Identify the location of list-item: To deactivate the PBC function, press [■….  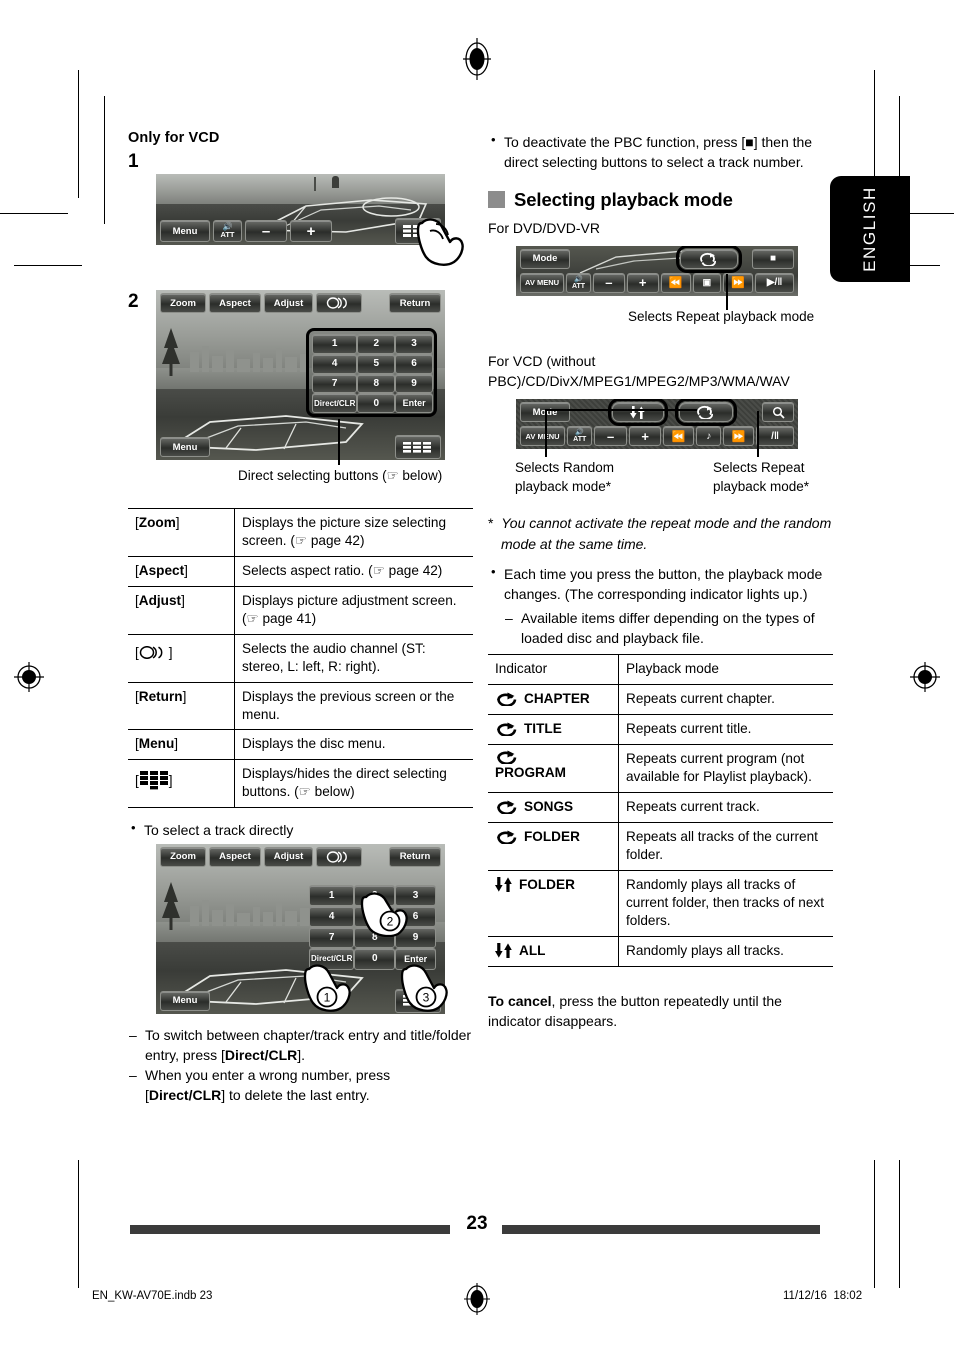
(660, 152).